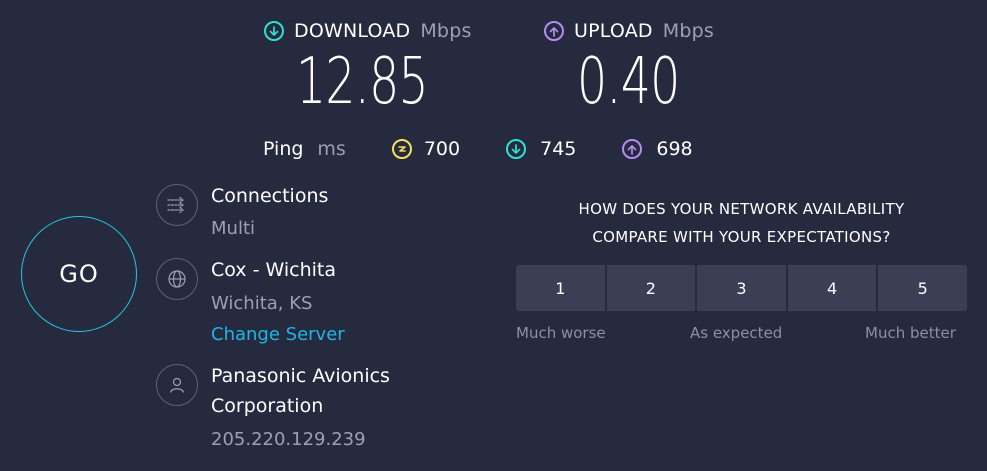  Describe the element at coordinates (233, 229) in the screenshot. I see `connections-value: Multi` at that location.